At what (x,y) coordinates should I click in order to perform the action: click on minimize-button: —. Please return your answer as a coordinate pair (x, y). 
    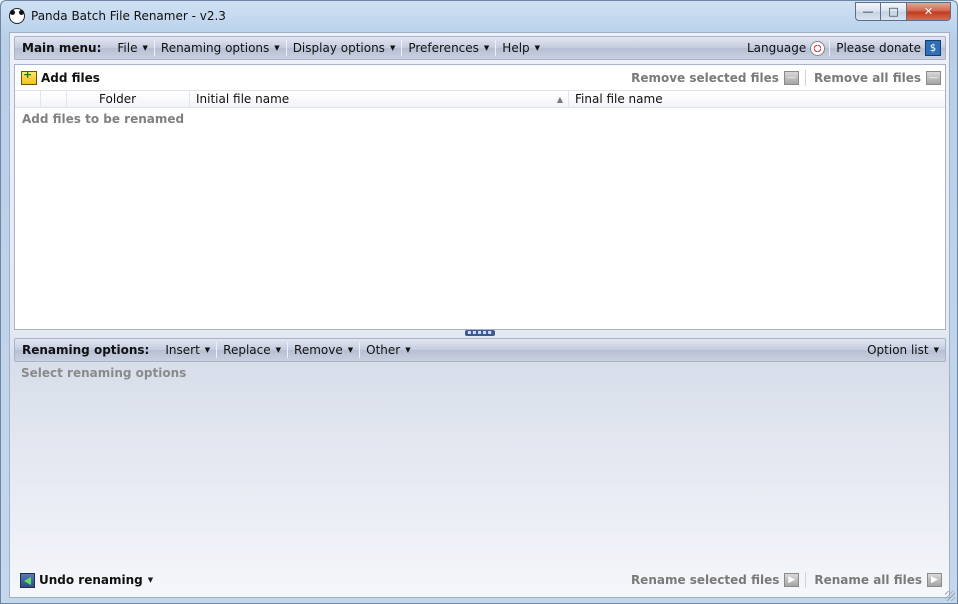
    Looking at the image, I should click on (868, 11).